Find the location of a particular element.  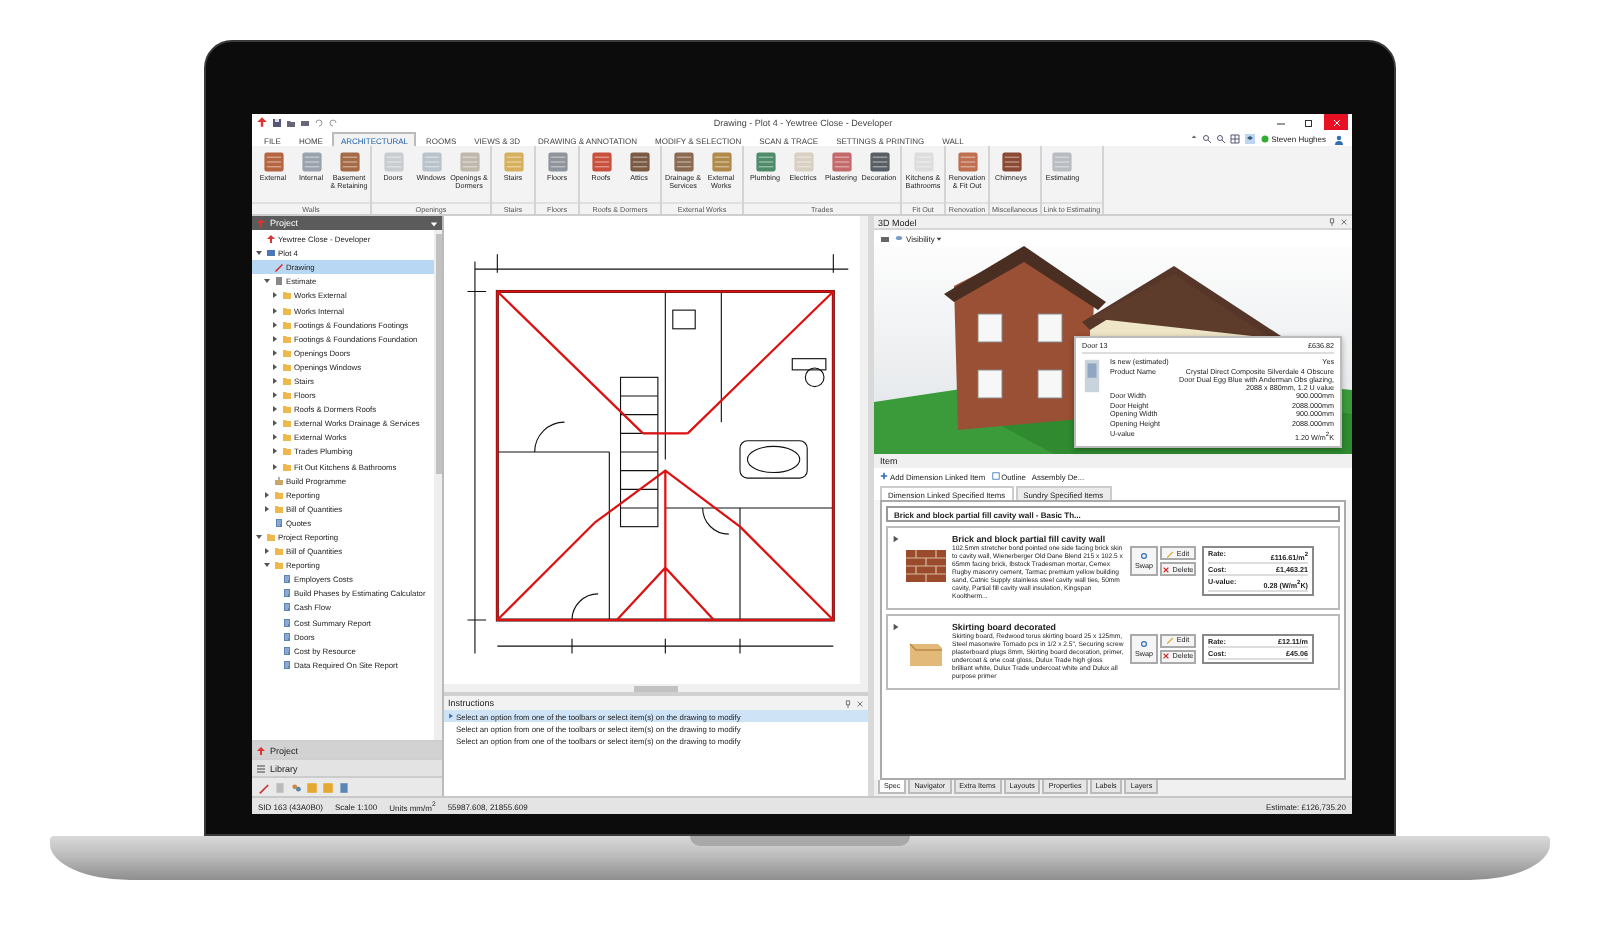

programme-icon is located at coordinates (279, 480).